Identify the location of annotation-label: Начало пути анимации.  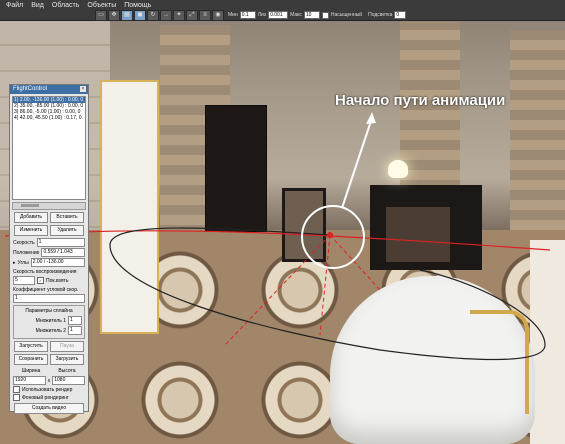
(420, 100).